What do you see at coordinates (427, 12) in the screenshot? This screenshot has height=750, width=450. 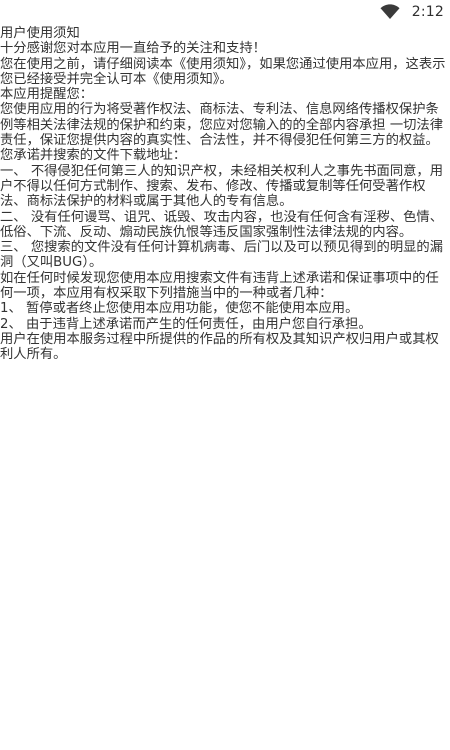 I see `status-time: 2:12` at bounding box center [427, 12].